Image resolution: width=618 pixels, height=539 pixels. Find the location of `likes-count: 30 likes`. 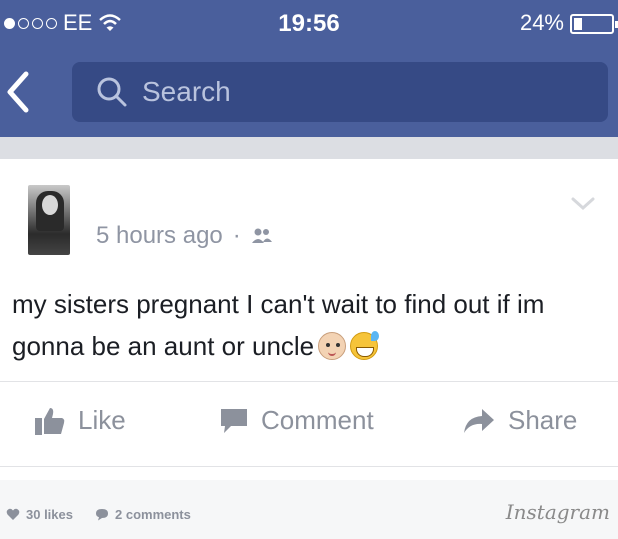

likes-count: 30 likes is located at coordinates (39, 514).